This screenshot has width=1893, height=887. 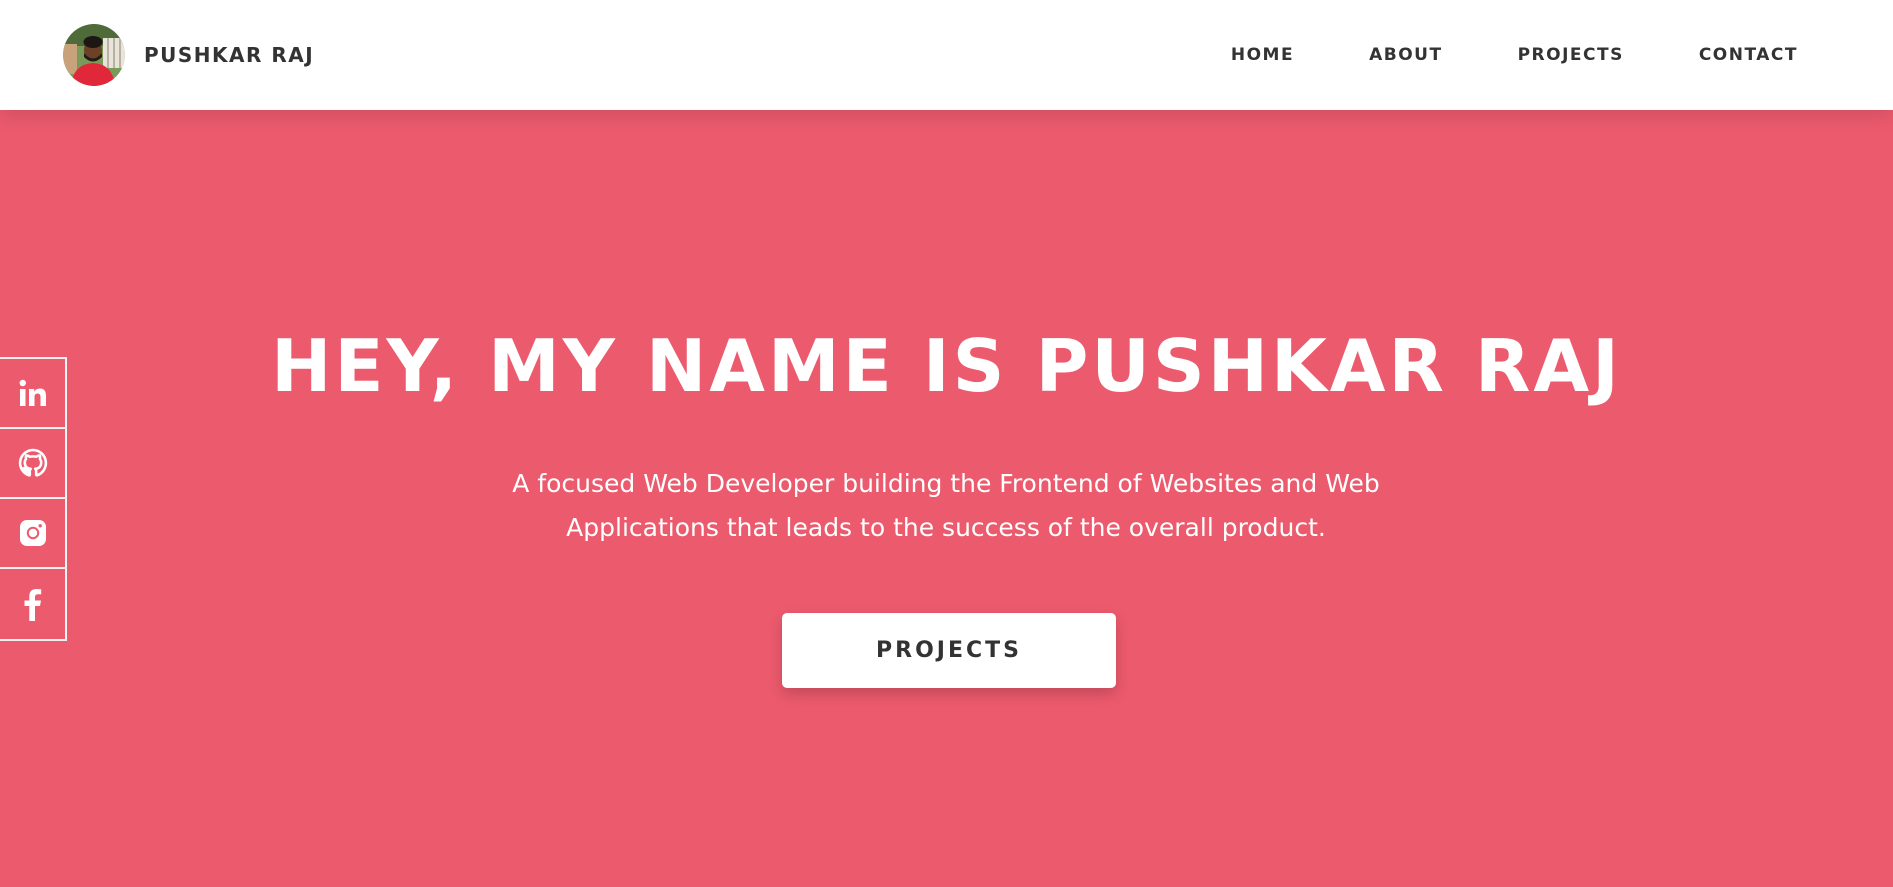 I want to click on social-sidebar, so click(x=33, y=499).